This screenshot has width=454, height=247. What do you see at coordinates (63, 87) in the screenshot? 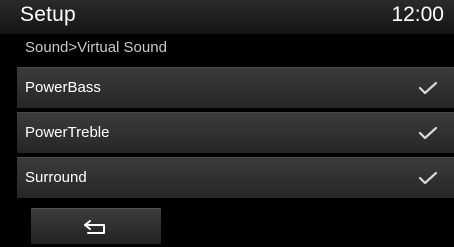
I see `list-item-label: PowerBass` at bounding box center [63, 87].